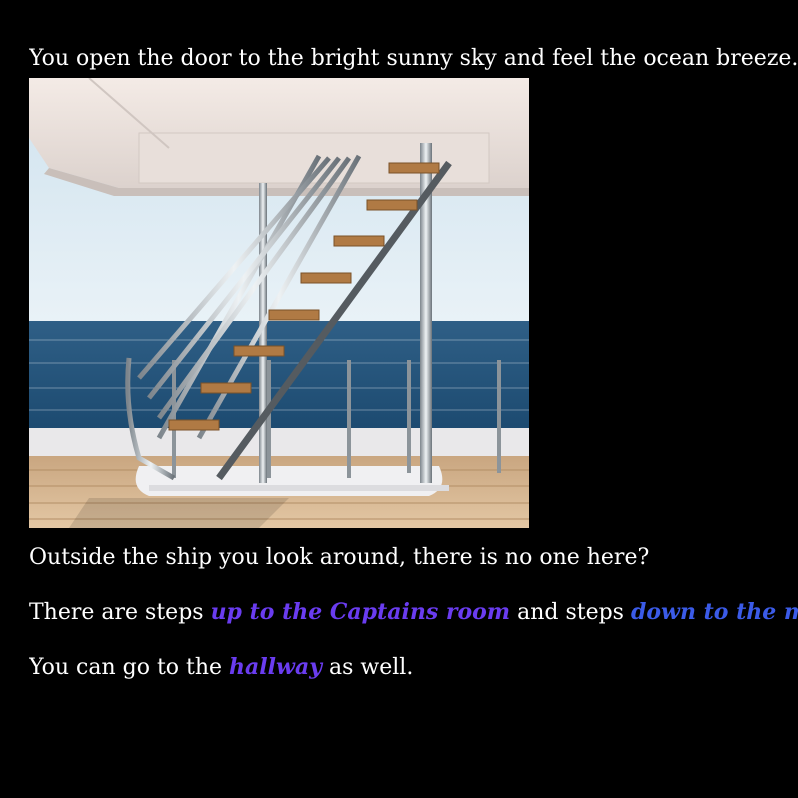 The image size is (798, 798). What do you see at coordinates (714, 612) in the screenshot?
I see `link-down-steps: down to the ma` at bounding box center [714, 612].